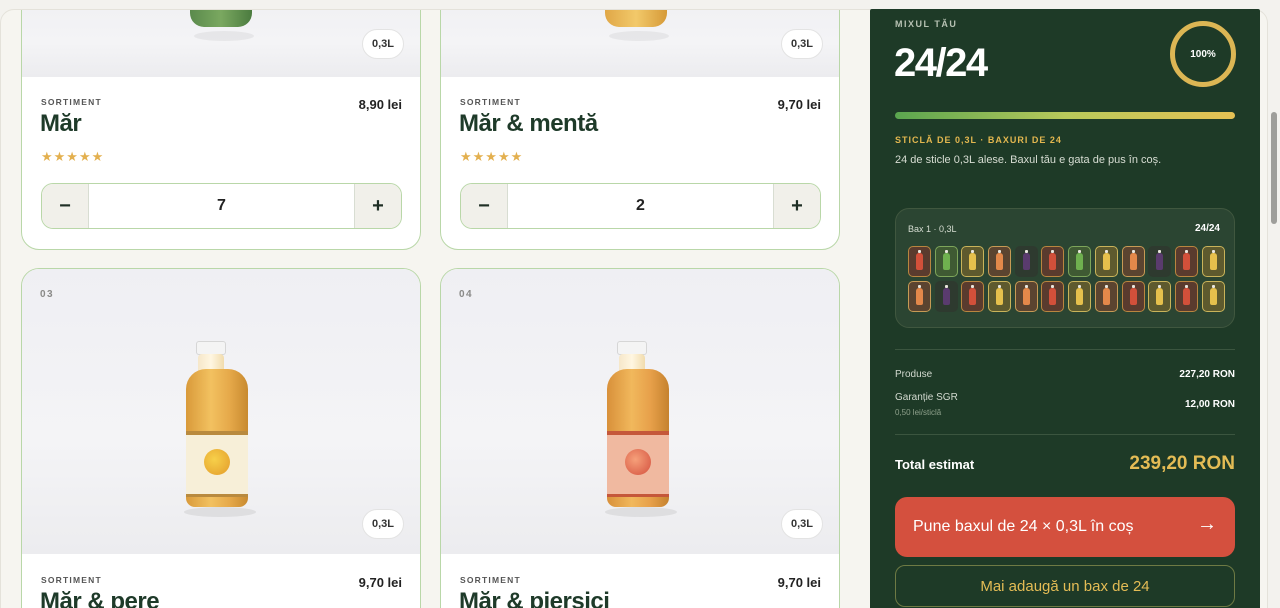 This screenshot has height=608, width=1280. I want to click on total-value: 239,20 RON, so click(1182, 463).